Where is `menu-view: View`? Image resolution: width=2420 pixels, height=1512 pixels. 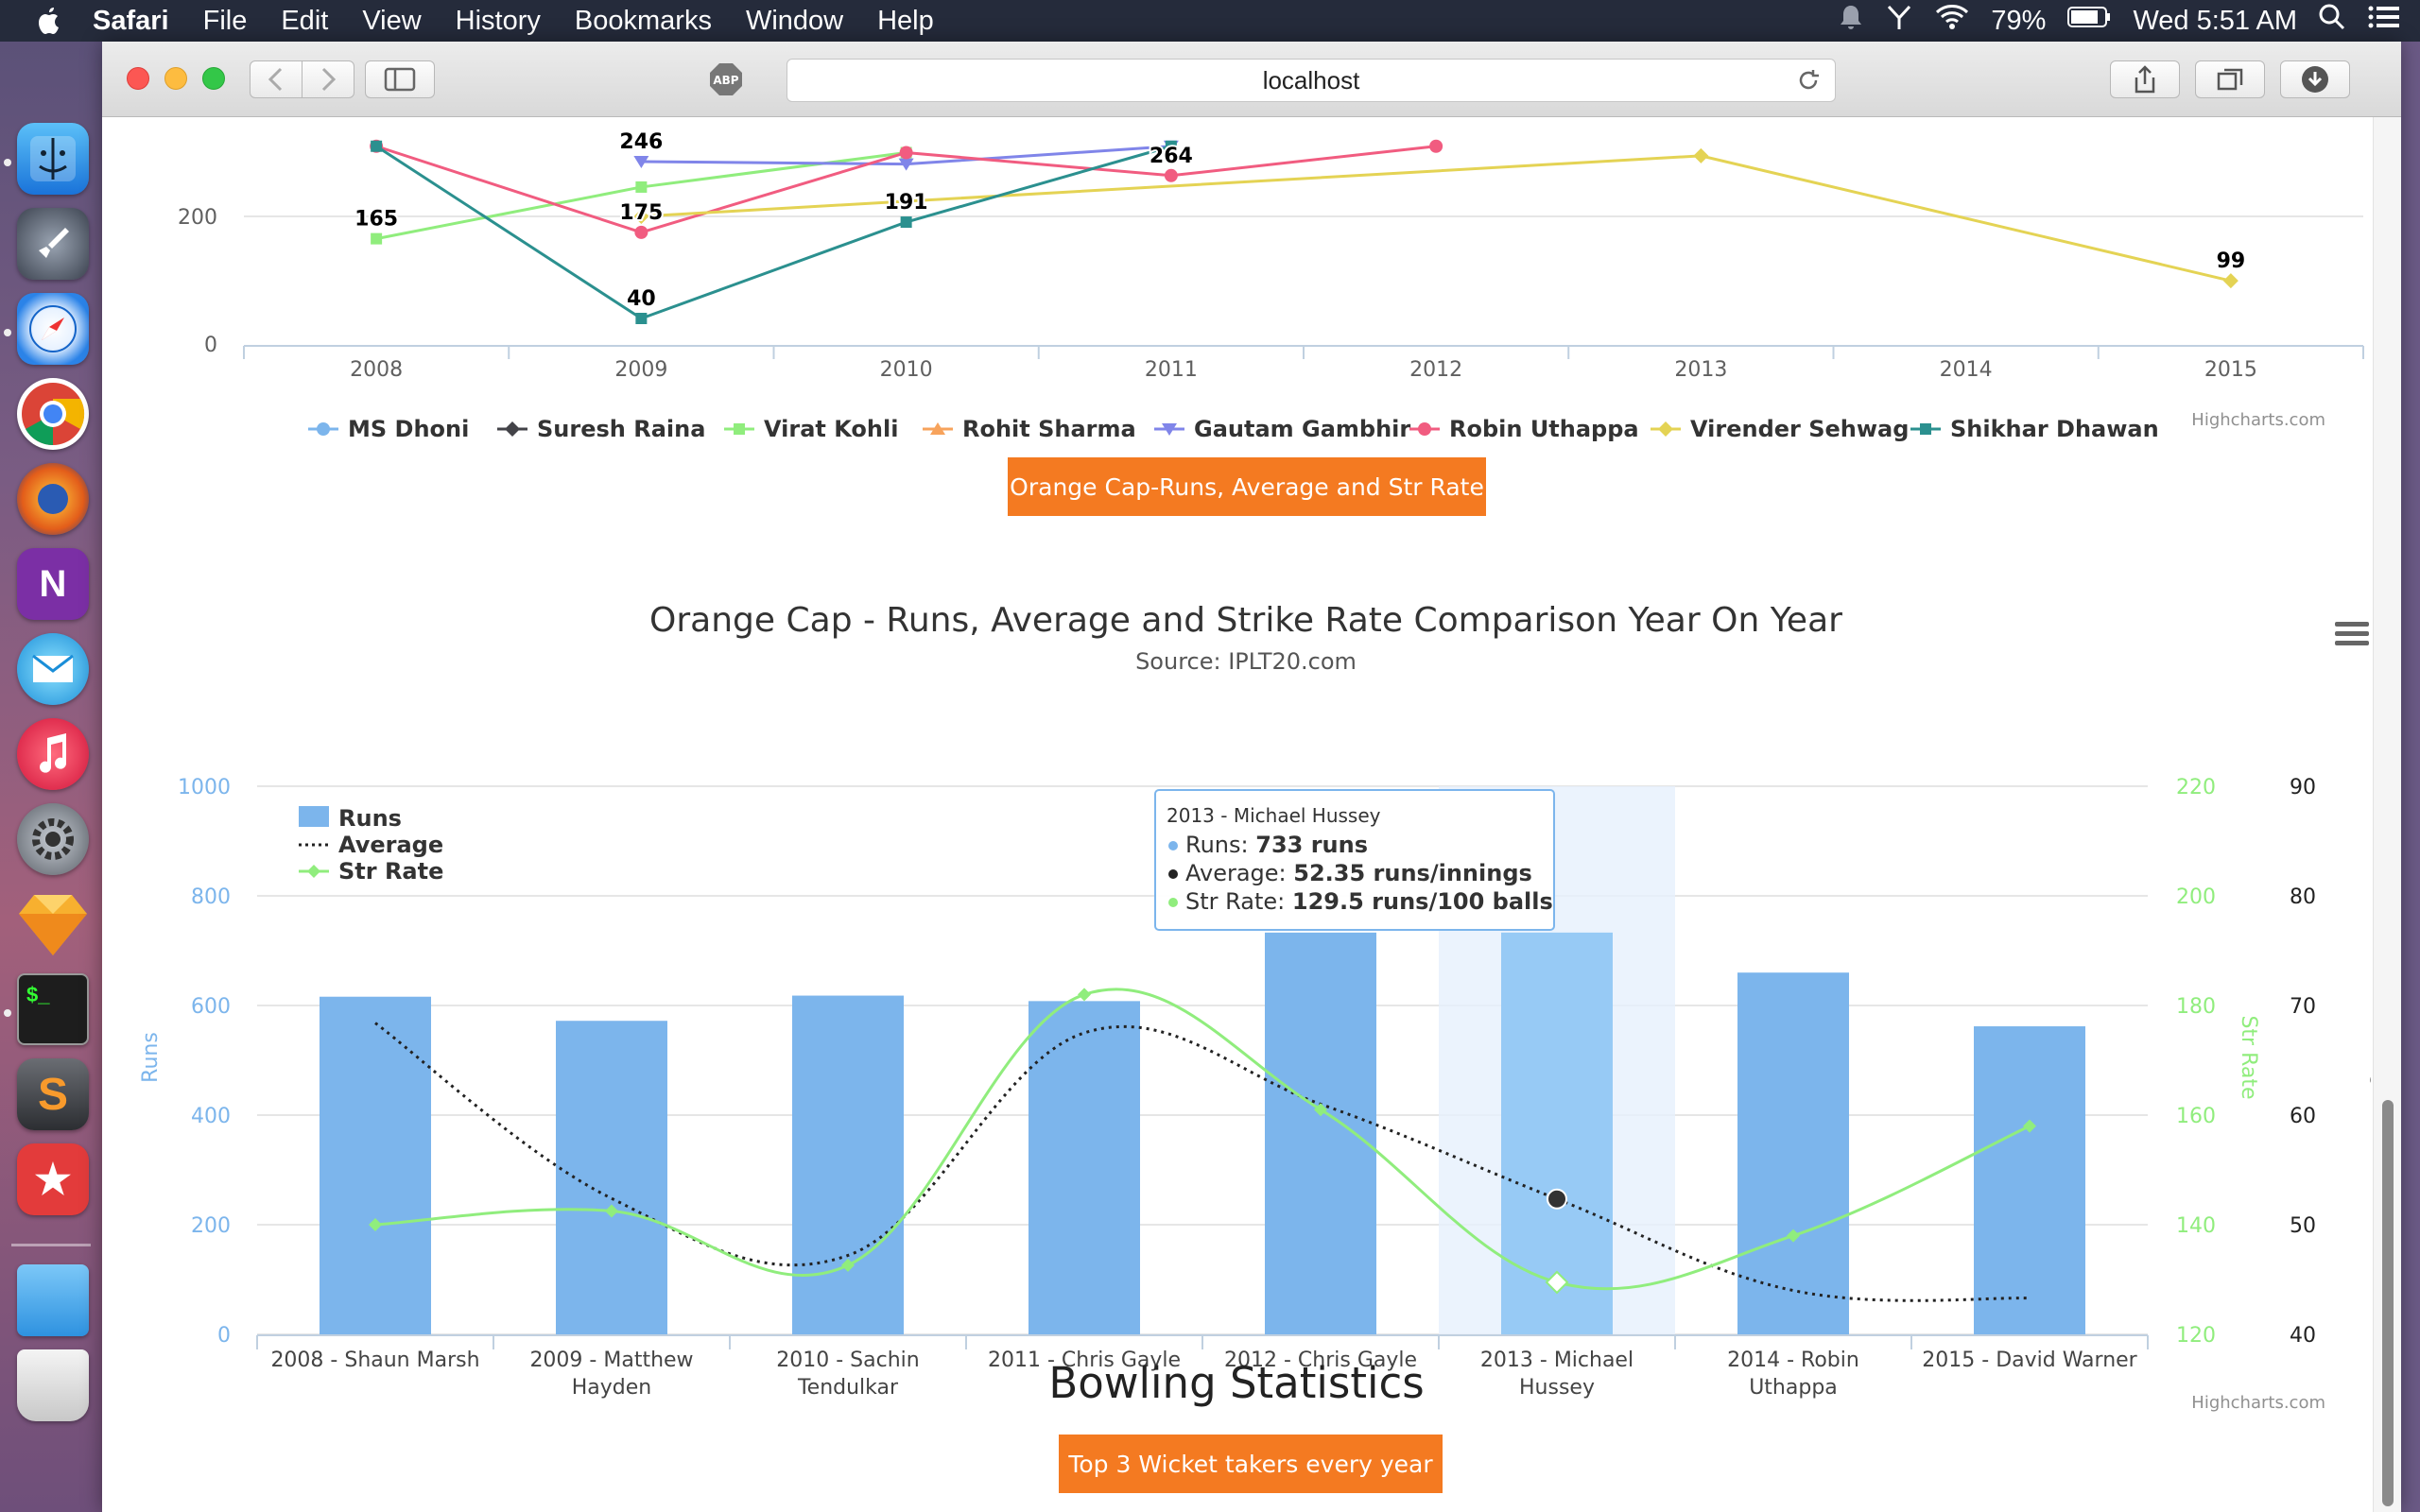
menu-view: View is located at coordinates (391, 21).